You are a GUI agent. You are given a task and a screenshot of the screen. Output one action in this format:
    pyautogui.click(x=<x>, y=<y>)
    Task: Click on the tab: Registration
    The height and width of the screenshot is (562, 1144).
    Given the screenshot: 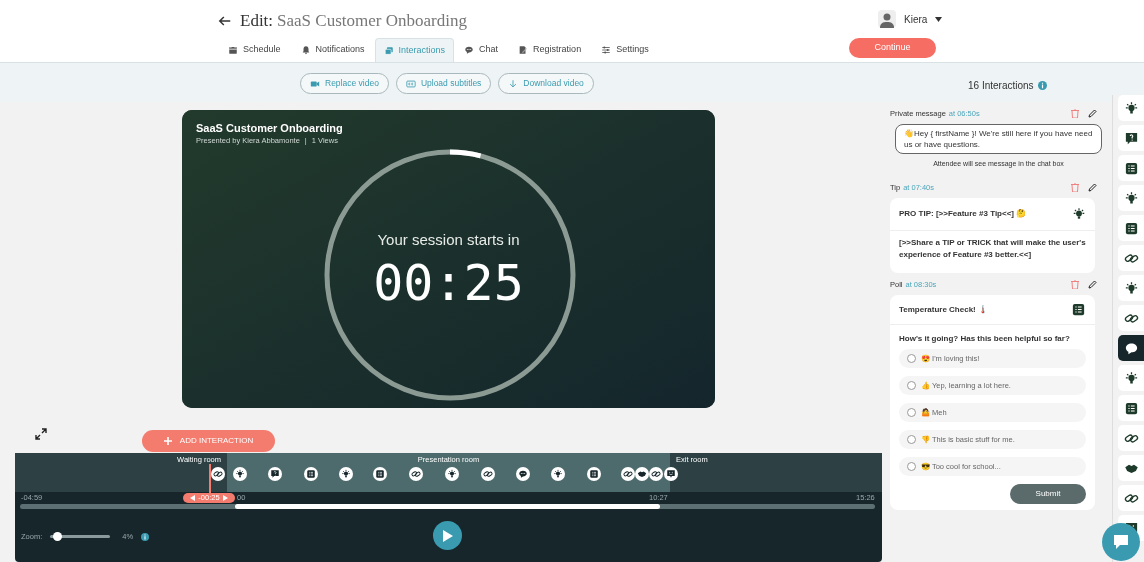 What is the action you would take?
    pyautogui.click(x=550, y=50)
    